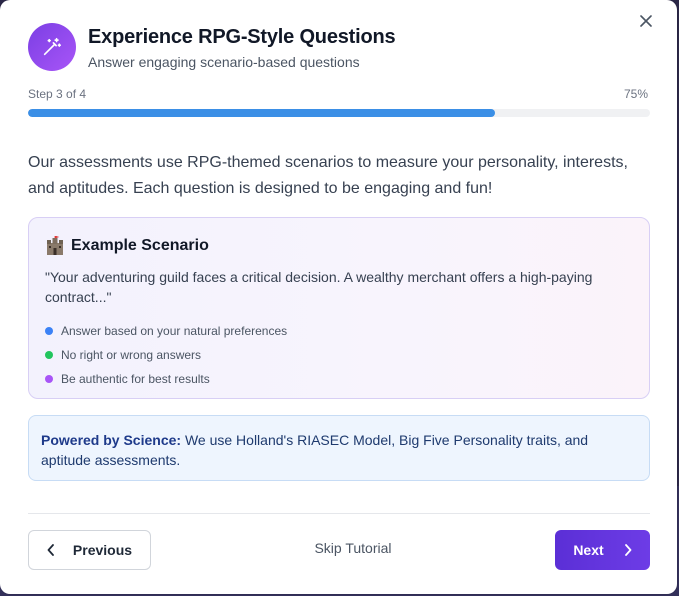 Image resolution: width=679 pixels, height=596 pixels. What do you see at coordinates (51, 550) in the screenshot?
I see `chevron-left-icon` at bounding box center [51, 550].